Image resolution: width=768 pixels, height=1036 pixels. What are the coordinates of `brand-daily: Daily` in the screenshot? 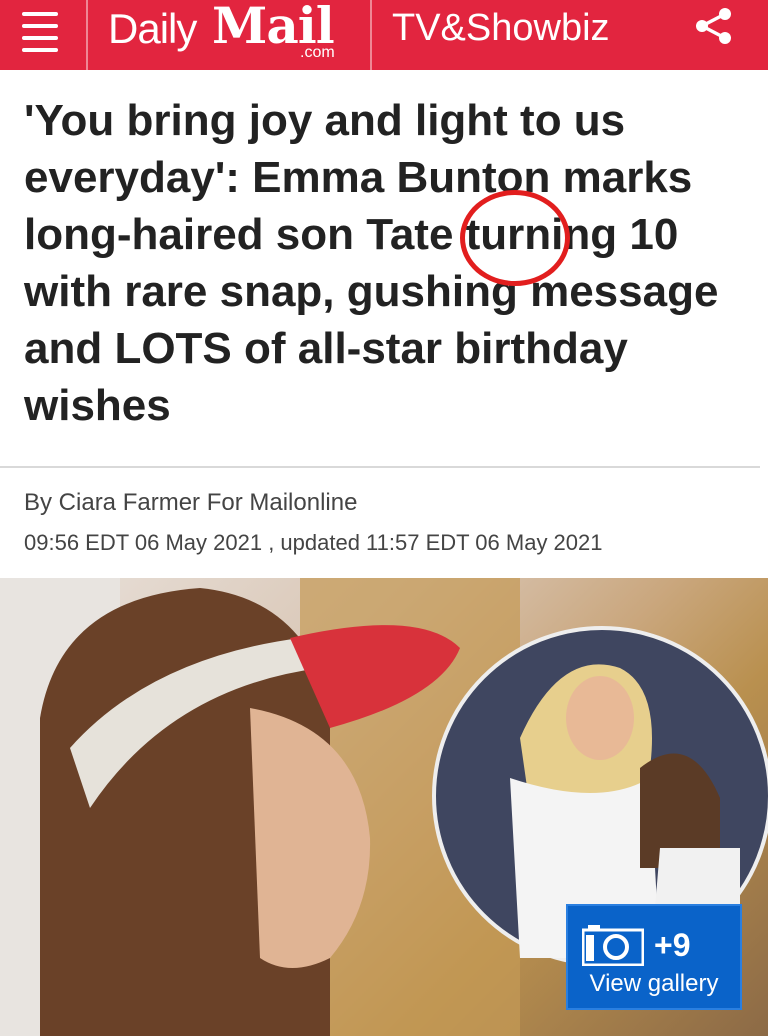 It's located at (152, 29).